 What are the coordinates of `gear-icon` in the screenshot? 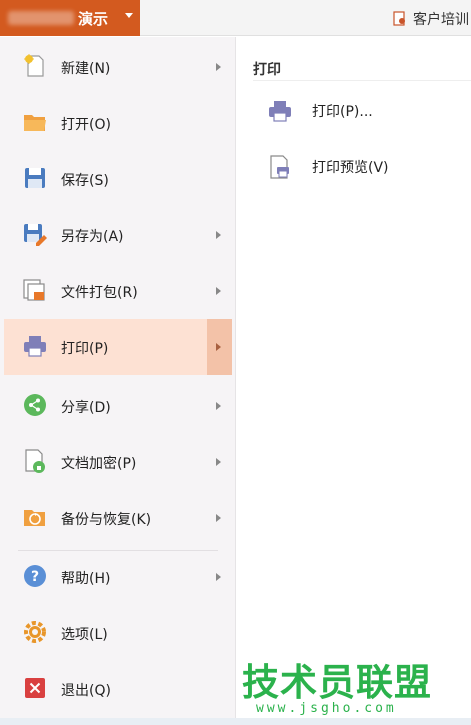 It's located at (35, 632).